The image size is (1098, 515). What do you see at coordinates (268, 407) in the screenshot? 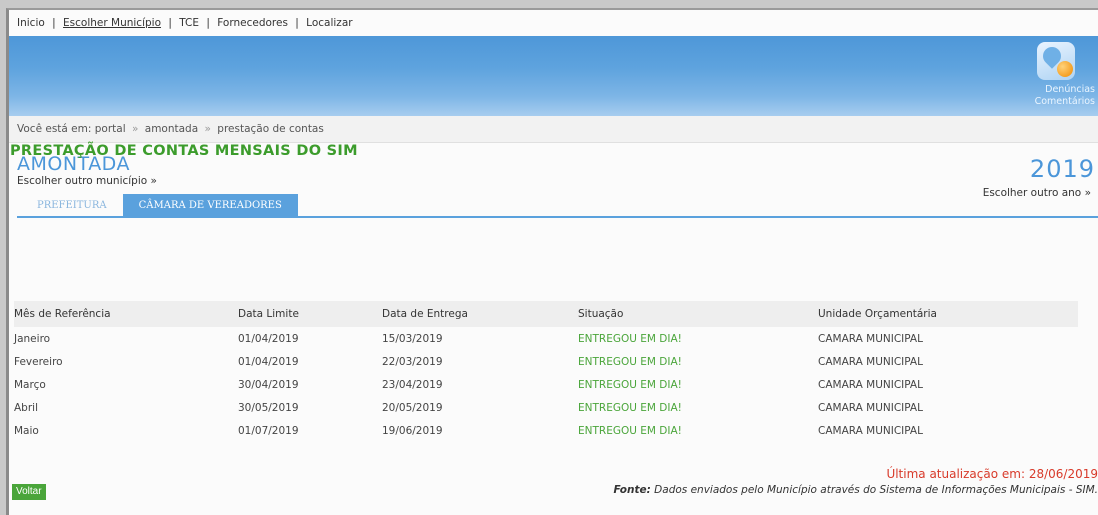
I see `cell-deadline: 30/05/2019` at bounding box center [268, 407].